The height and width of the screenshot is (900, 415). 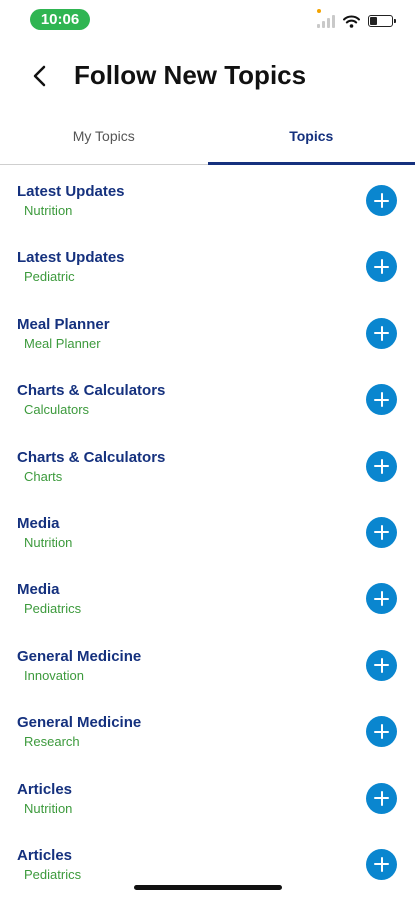 I want to click on list-item: Media Nutrition, so click(x=207, y=532).